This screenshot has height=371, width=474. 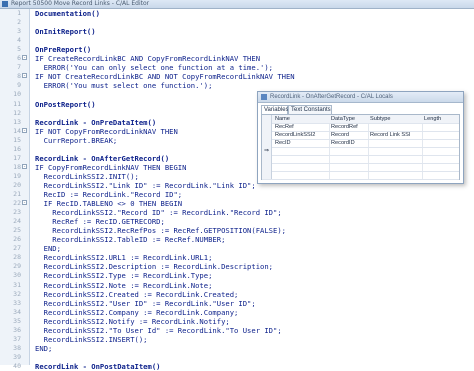 What do you see at coordinates (237, 22) in the screenshot?
I see `code-line: 2` at bounding box center [237, 22].